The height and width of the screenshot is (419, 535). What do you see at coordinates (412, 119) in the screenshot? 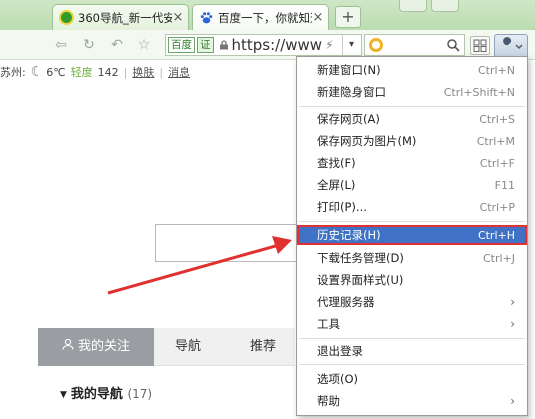
I see `menu-item-save-page: 保存网页(A) Ctrl+S` at bounding box center [412, 119].